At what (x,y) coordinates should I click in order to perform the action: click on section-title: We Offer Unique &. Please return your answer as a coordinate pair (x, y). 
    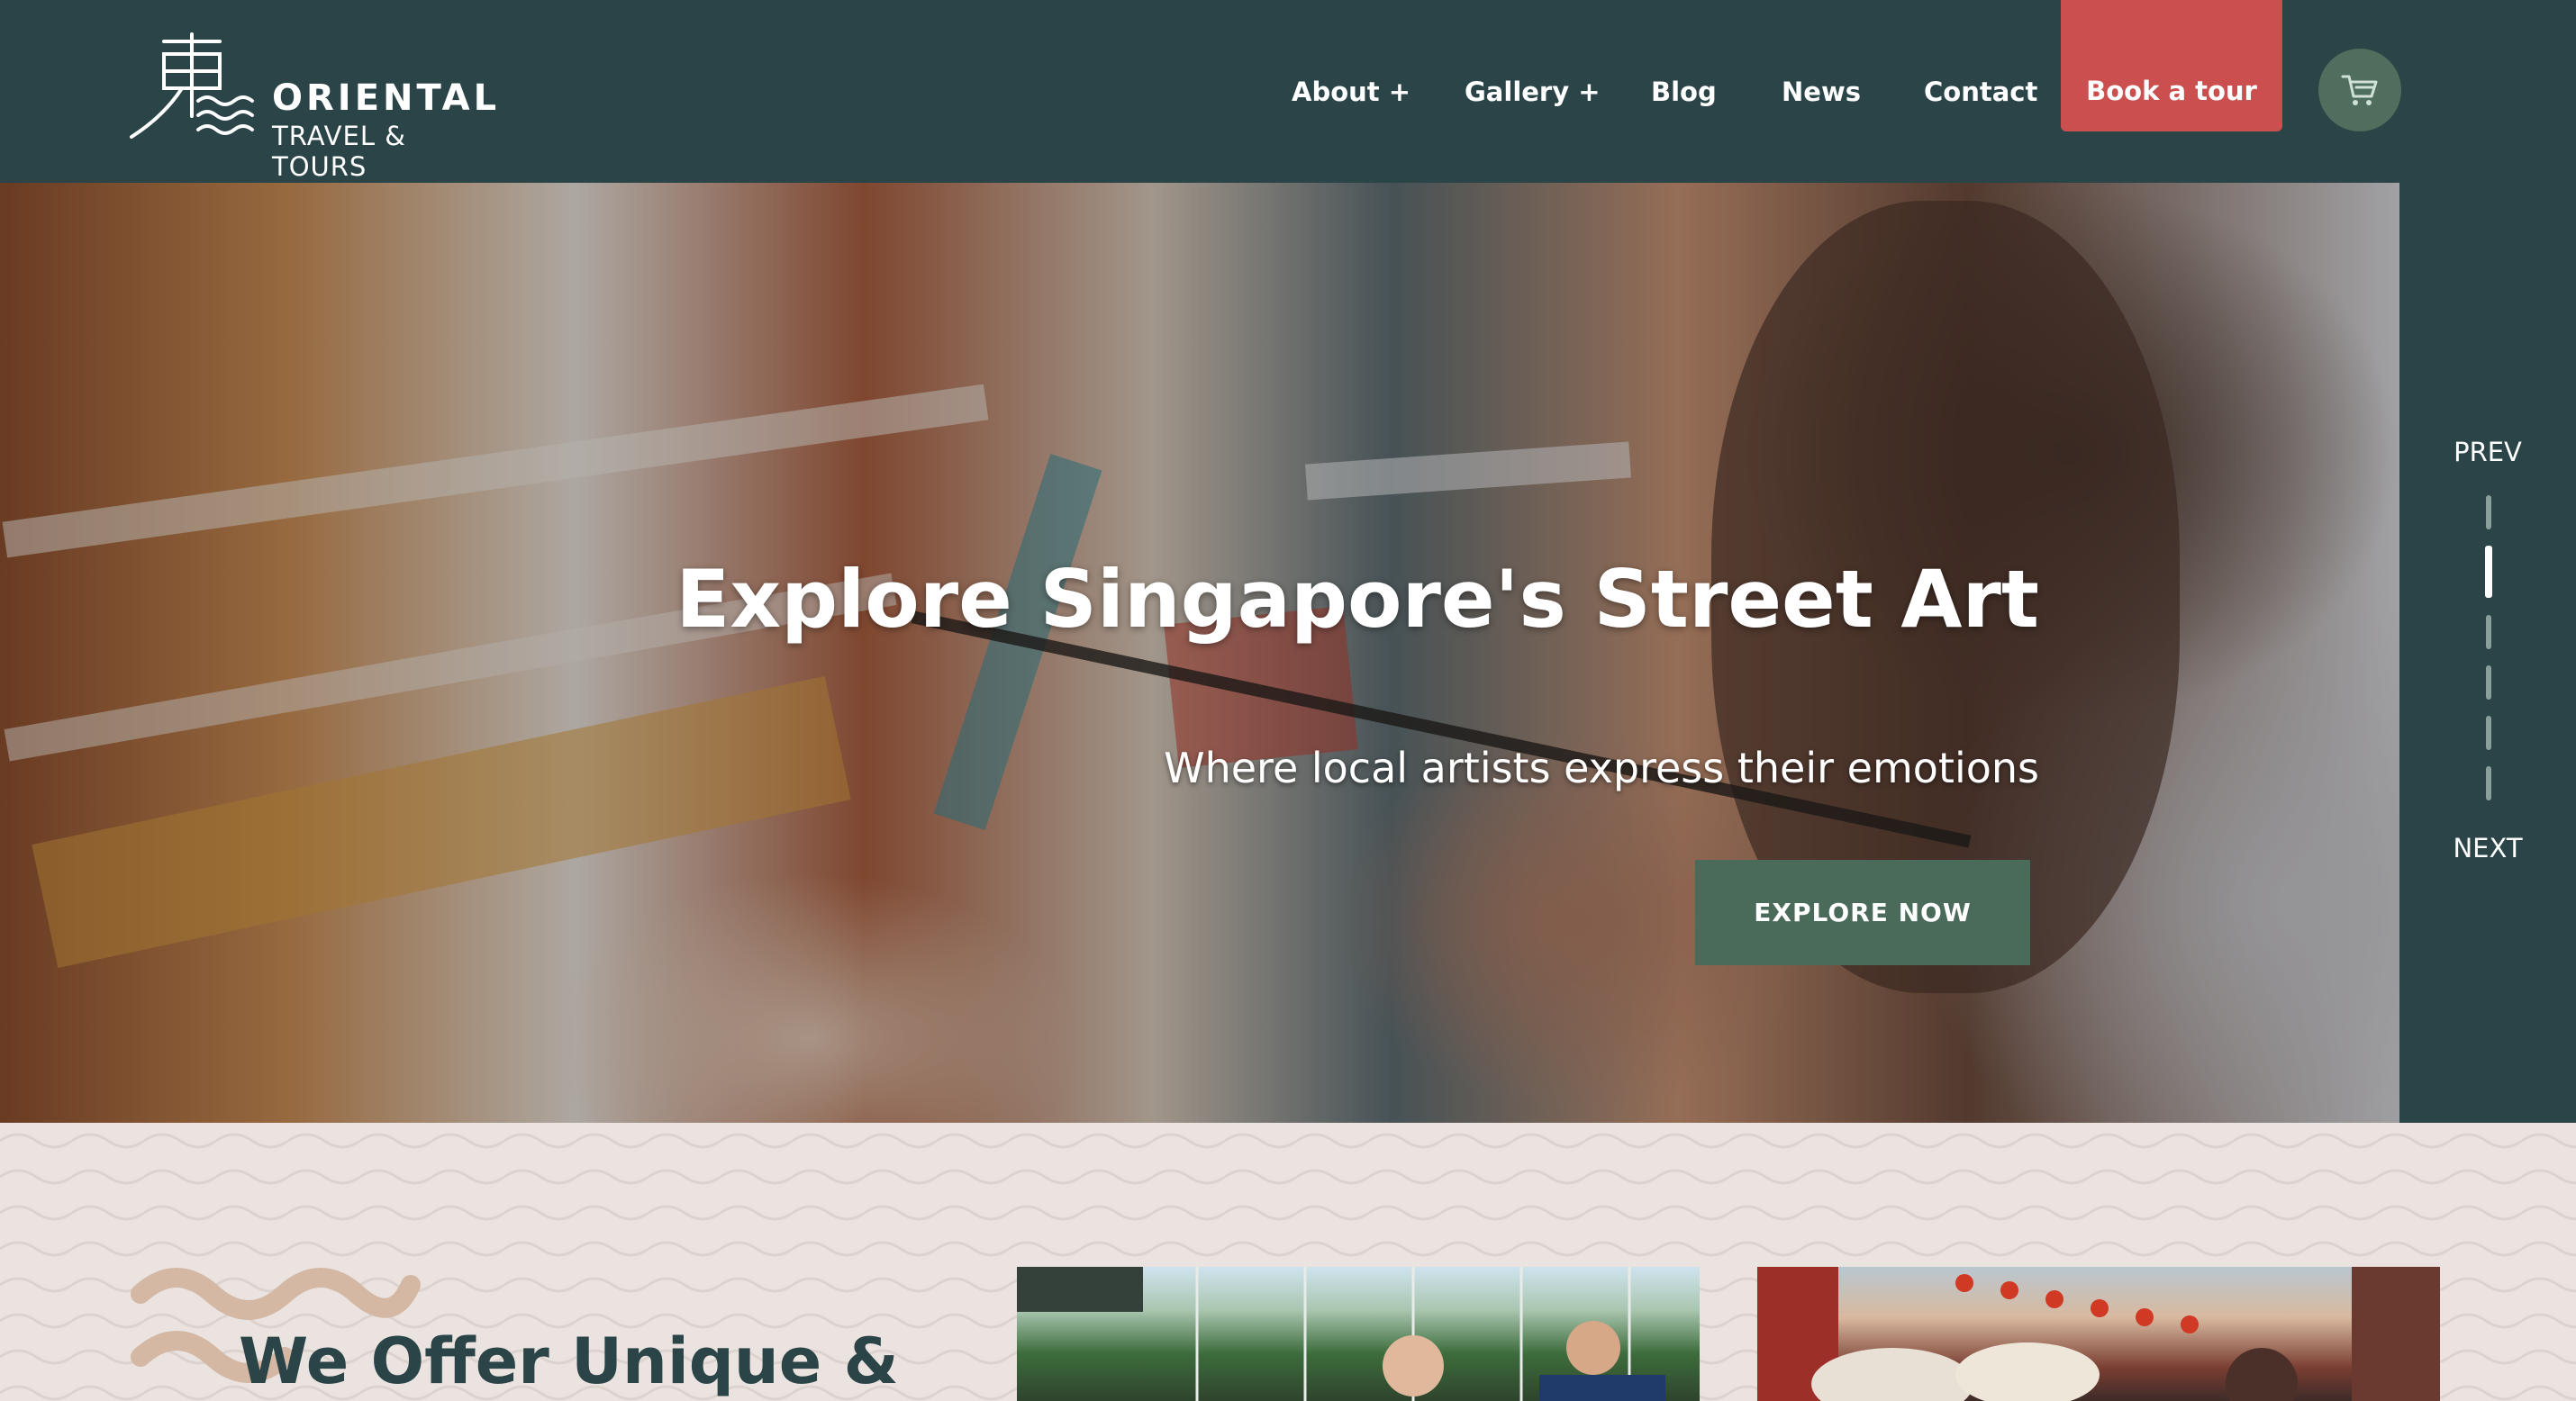
    Looking at the image, I should click on (569, 1361).